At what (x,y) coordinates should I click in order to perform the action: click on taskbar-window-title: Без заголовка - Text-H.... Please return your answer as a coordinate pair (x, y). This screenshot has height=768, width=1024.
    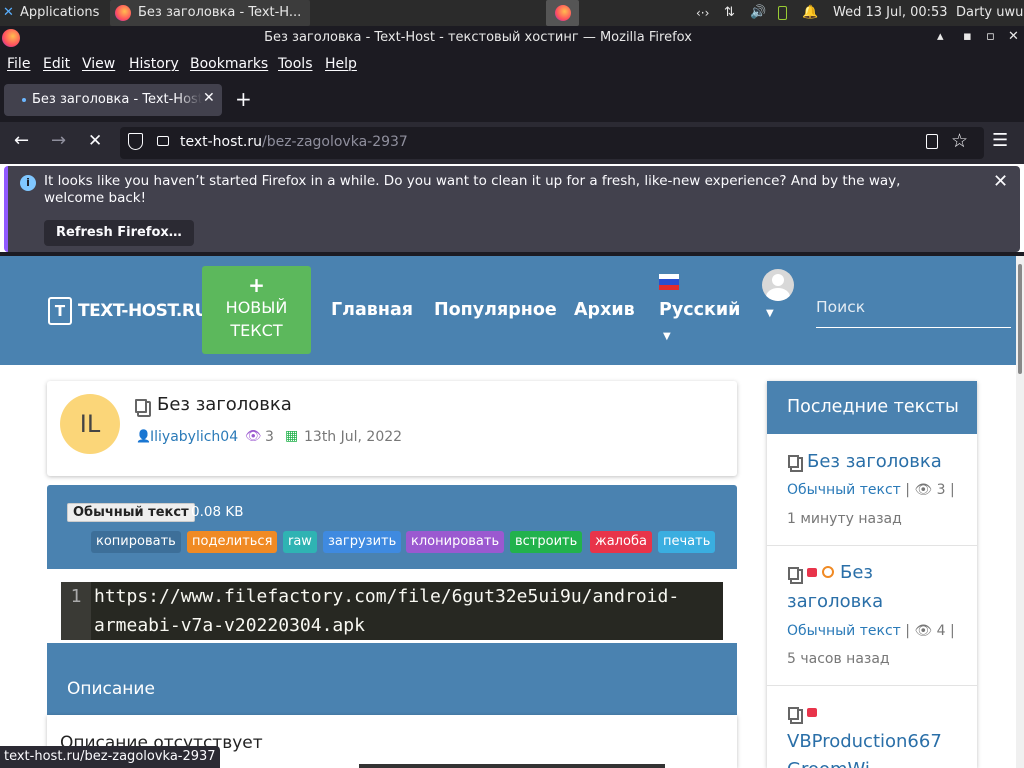
    Looking at the image, I should click on (220, 12).